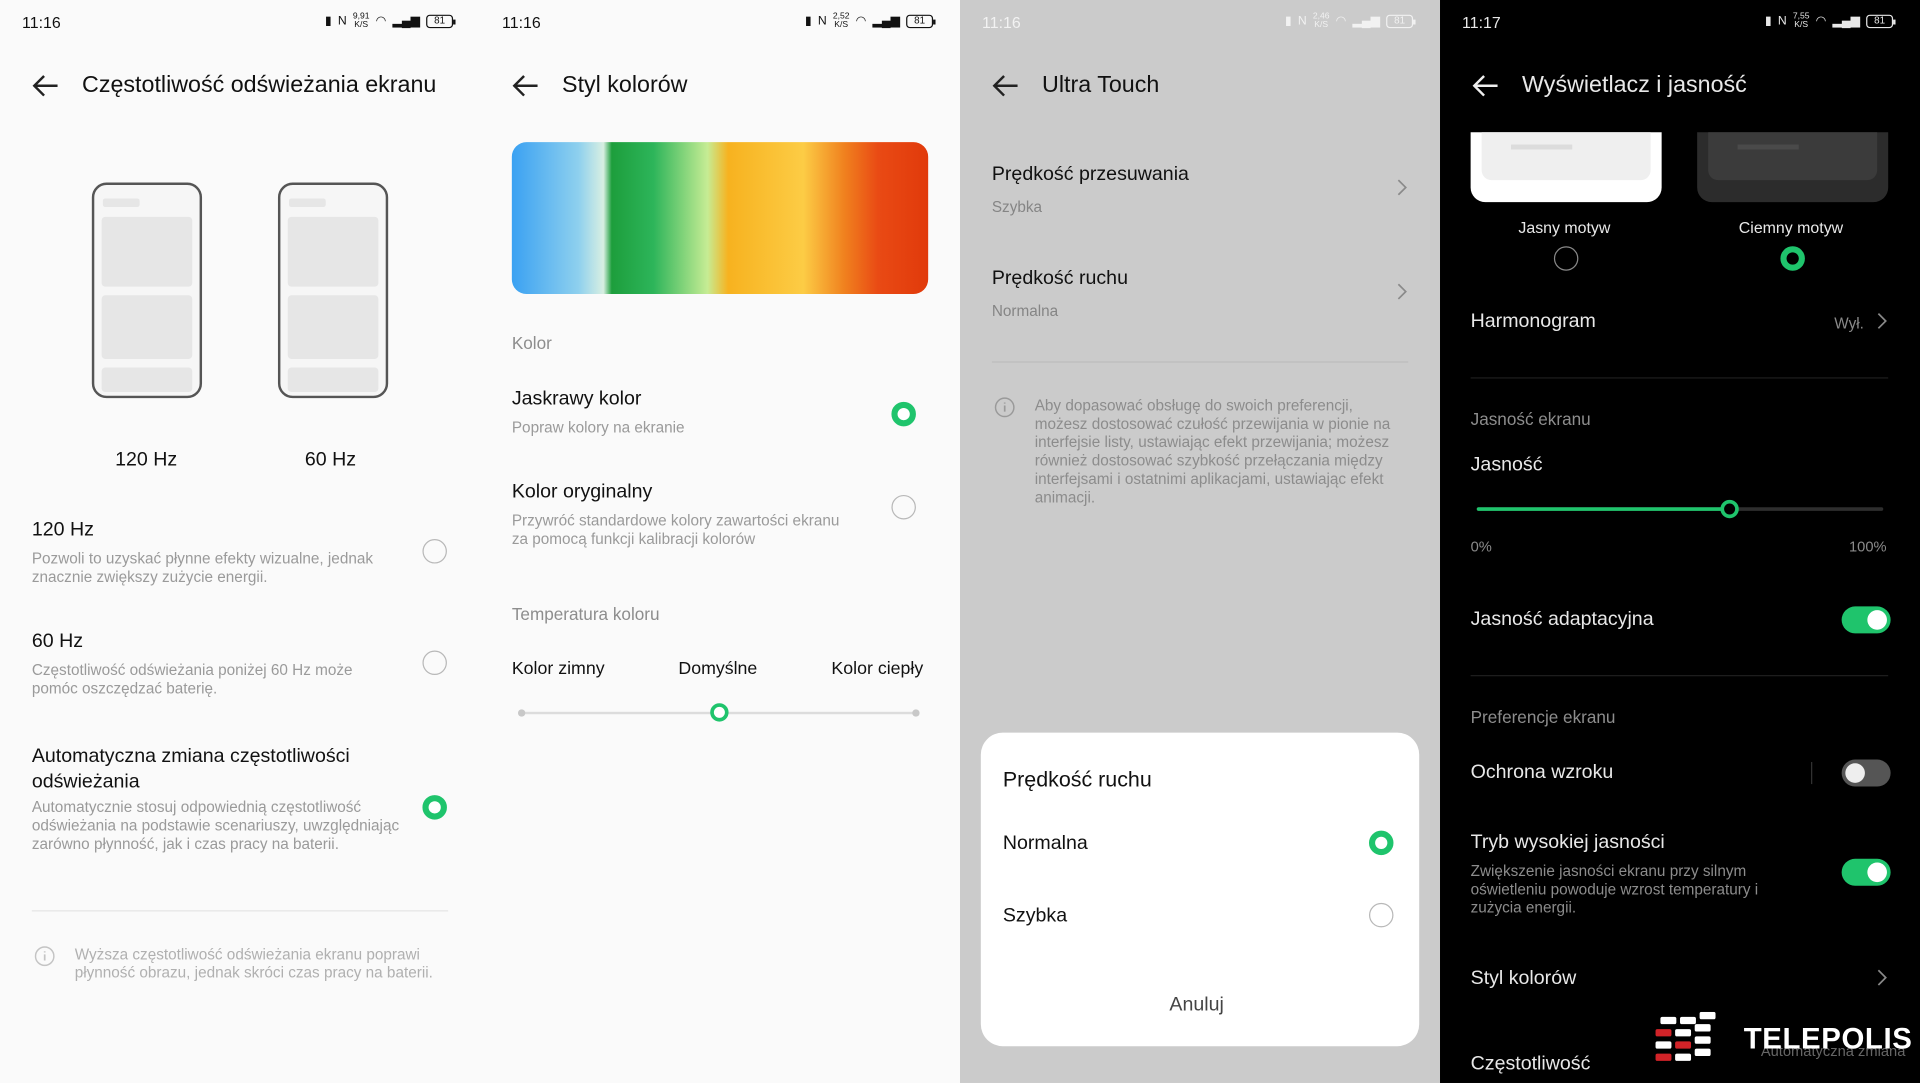 This screenshot has height=1083, width=1920. I want to click on status-bar: 11:16 ▮ N 2,52 K/S ◠ ▂▄▆ 81, so click(720, 23).